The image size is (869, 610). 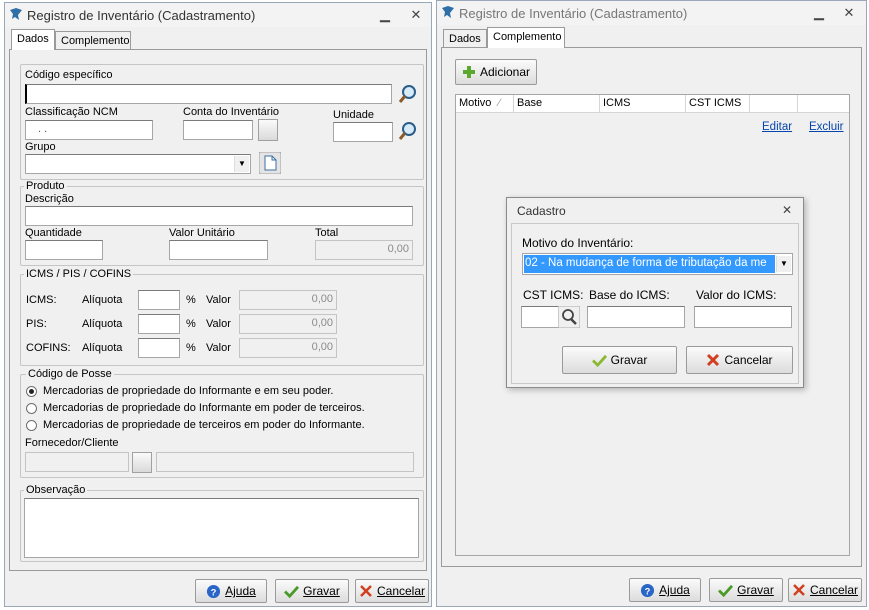 What do you see at coordinates (159, 348) in the screenshot?
I see `cofins-aliquota-input` at bounding box center [159, 348].